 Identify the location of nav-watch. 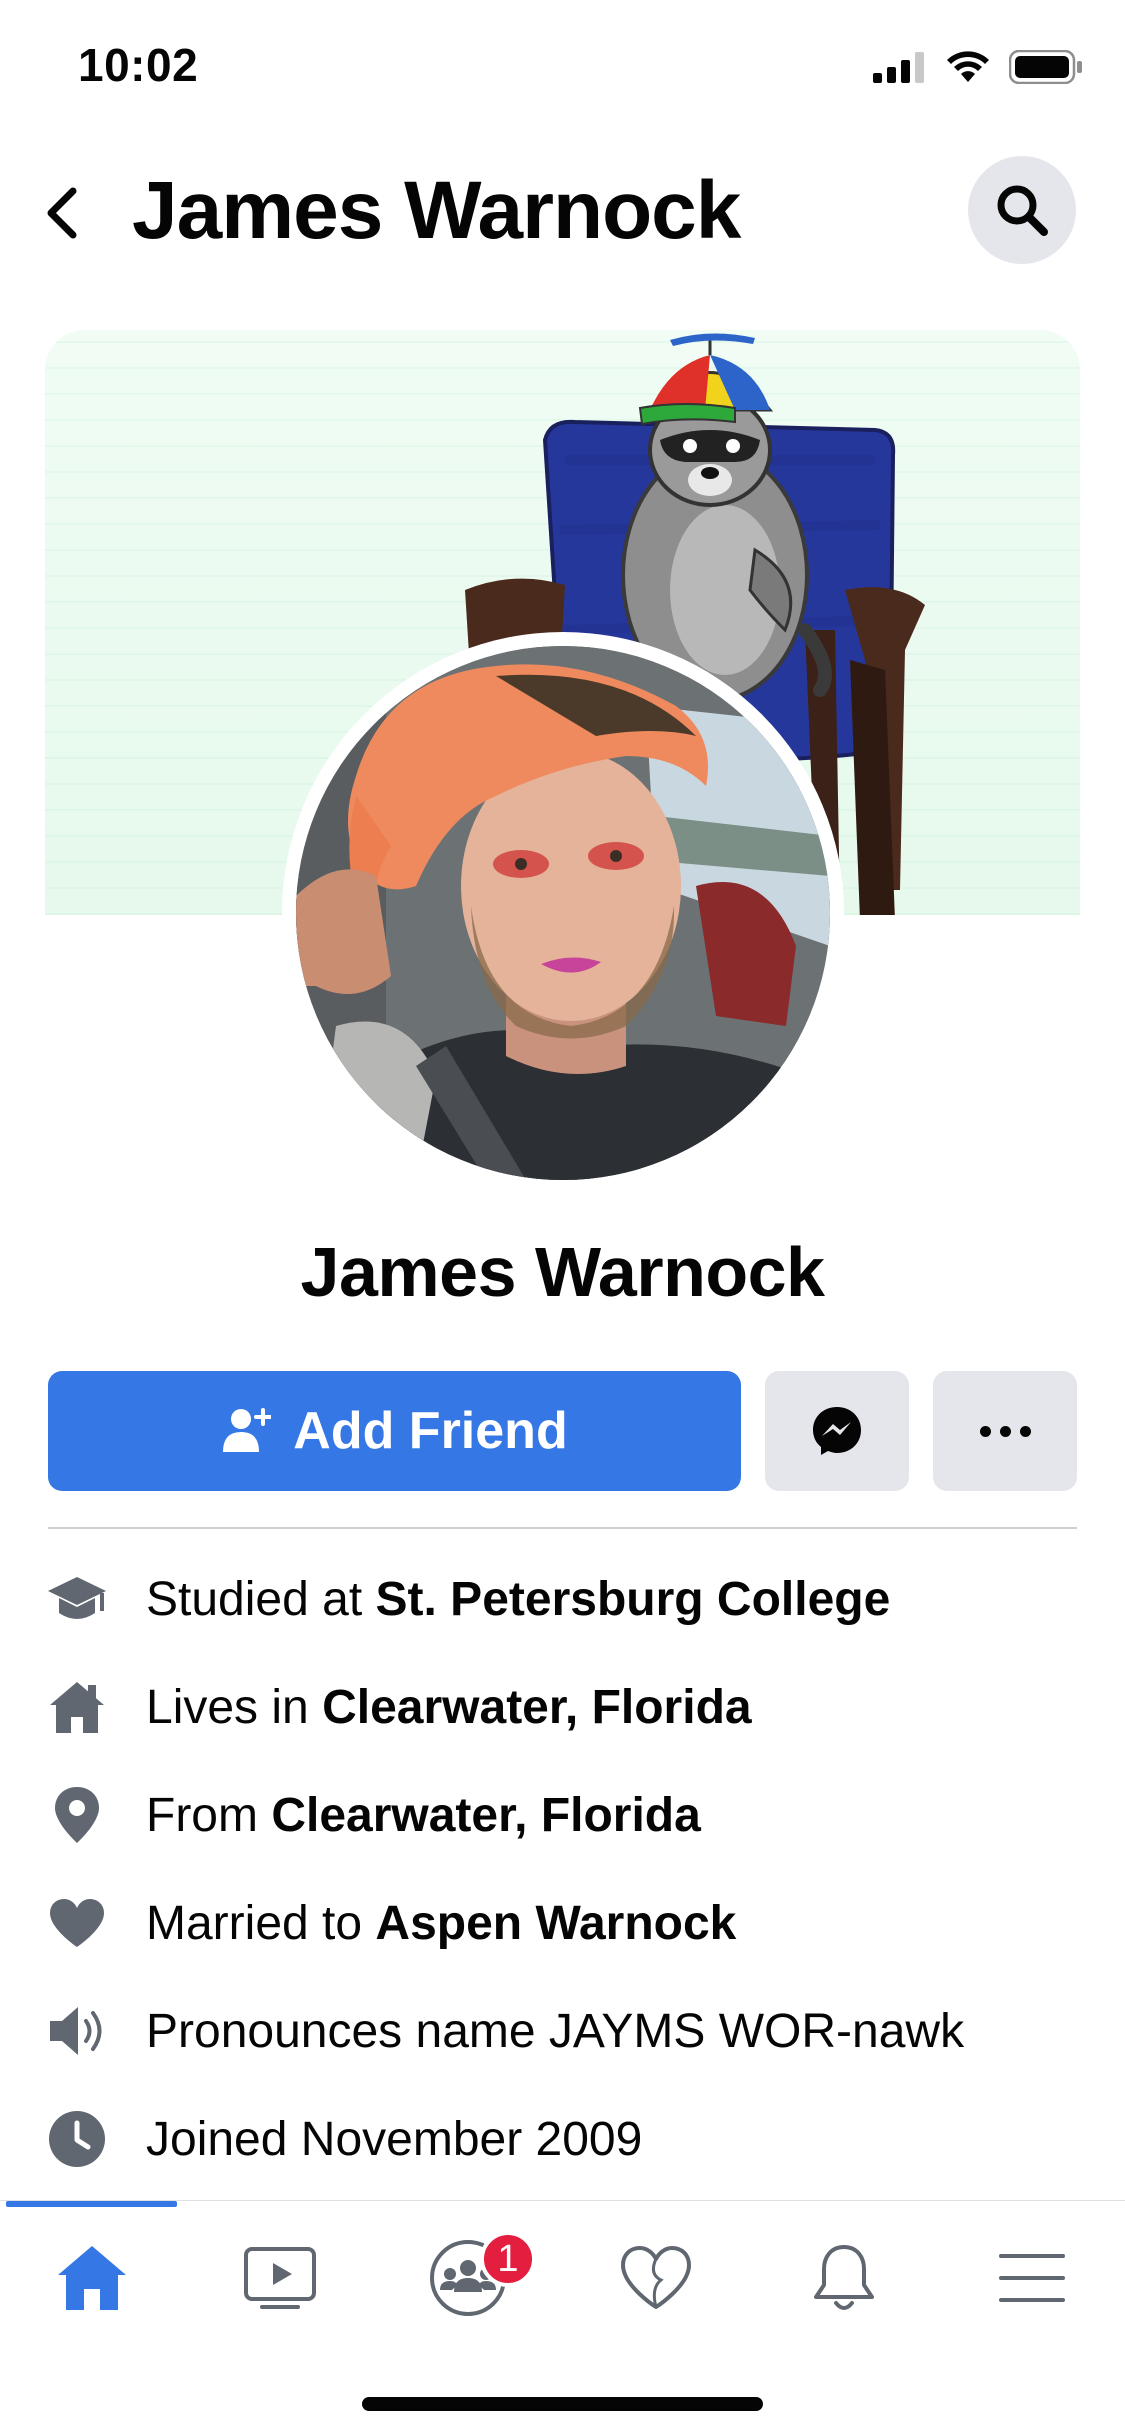
(280, 2278).